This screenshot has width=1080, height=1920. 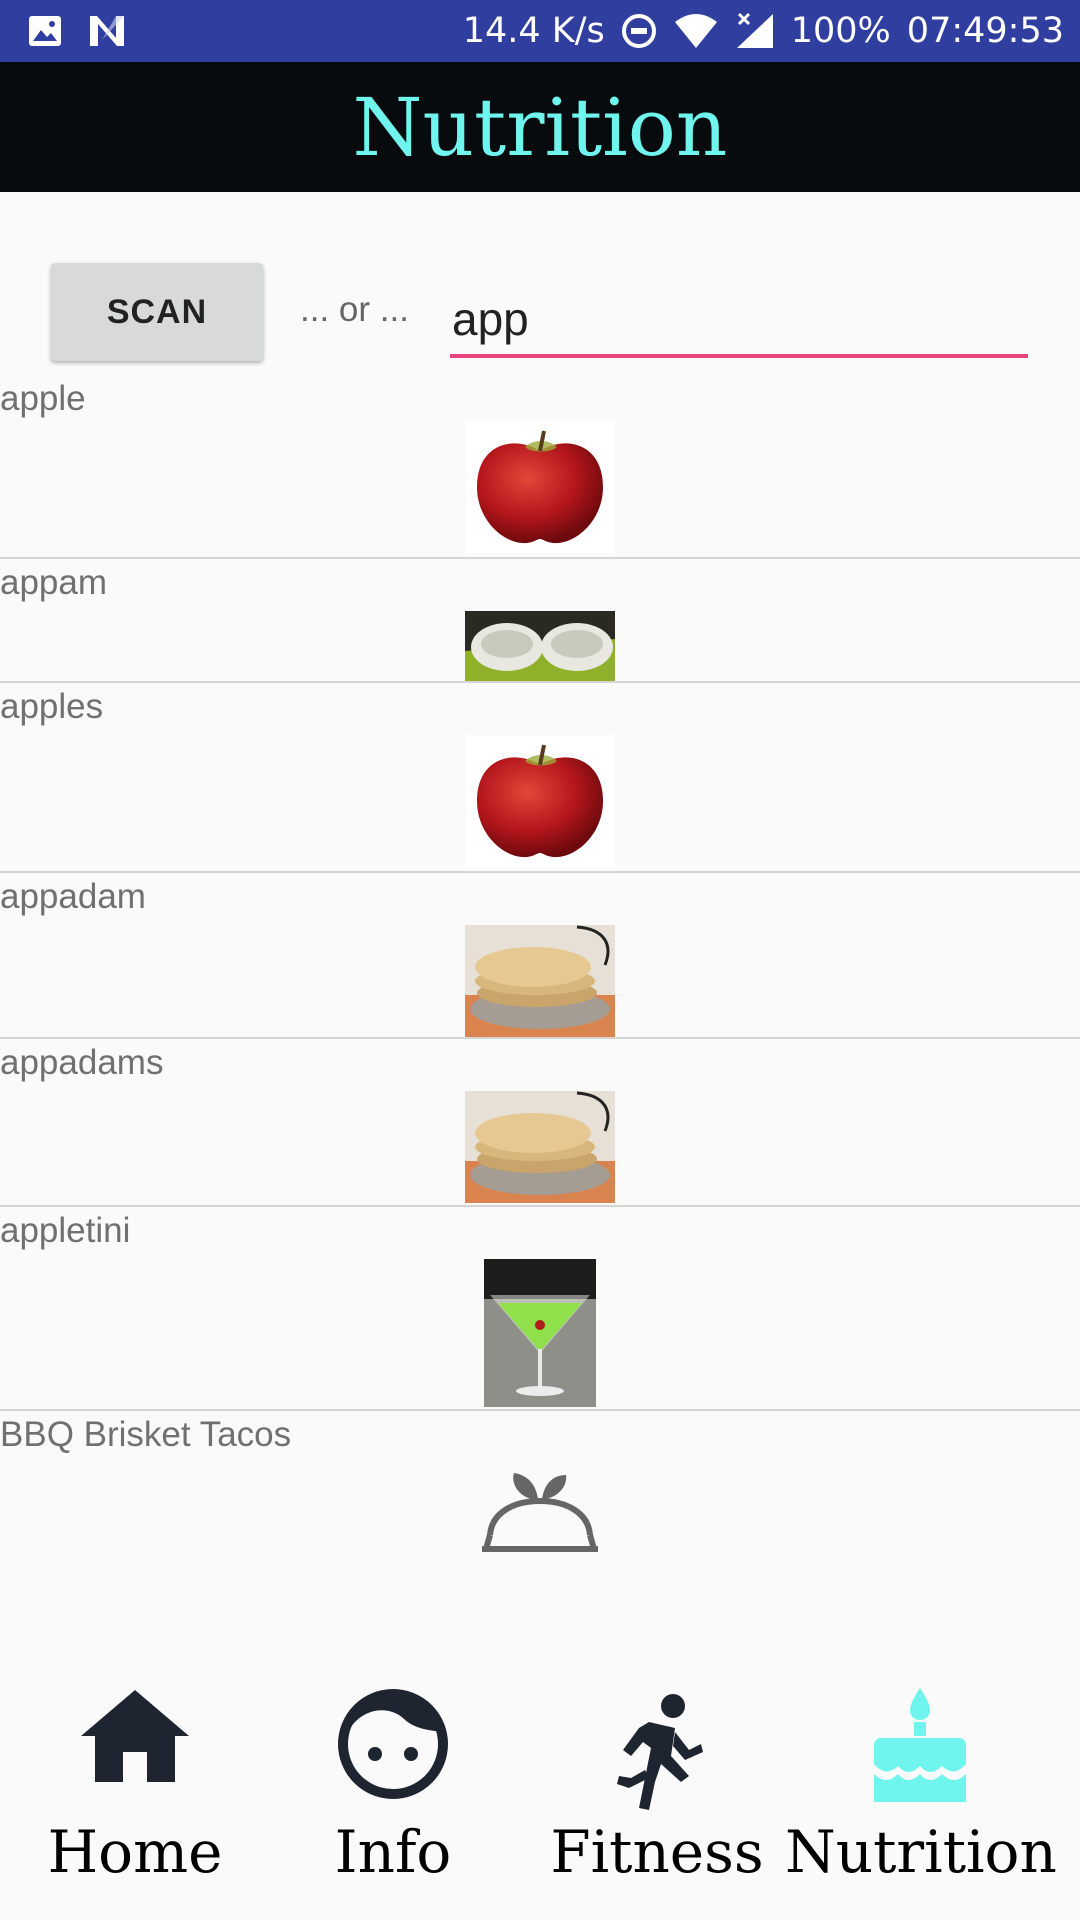 I want to click on app-title-bar: Nutrition, so click(x=540, y=127).